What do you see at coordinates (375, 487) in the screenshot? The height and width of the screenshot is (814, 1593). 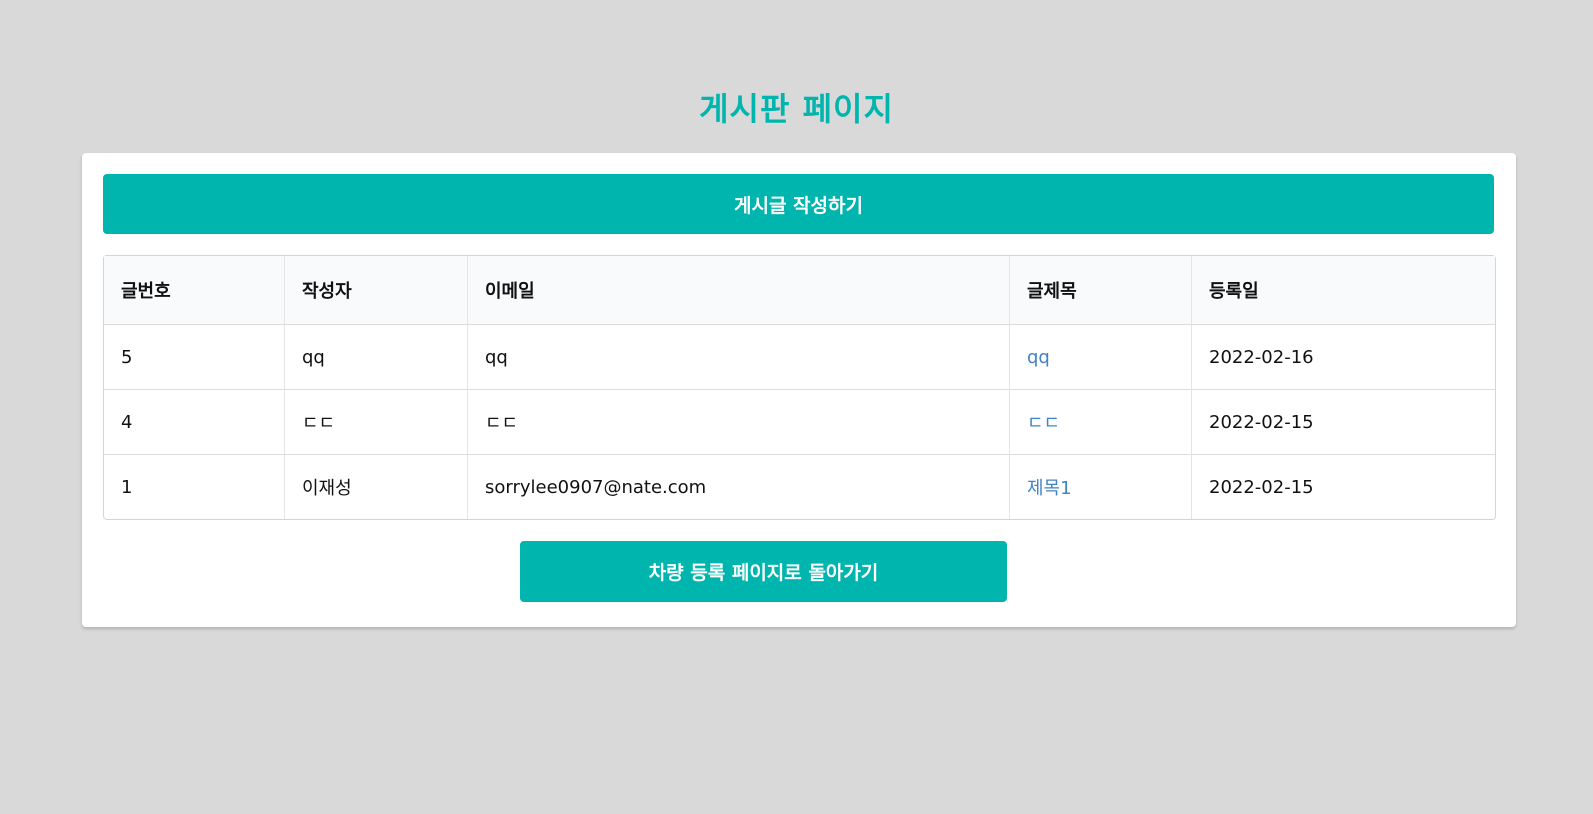 I see `author-cell: 이재성` at bounding box center [375, 487].